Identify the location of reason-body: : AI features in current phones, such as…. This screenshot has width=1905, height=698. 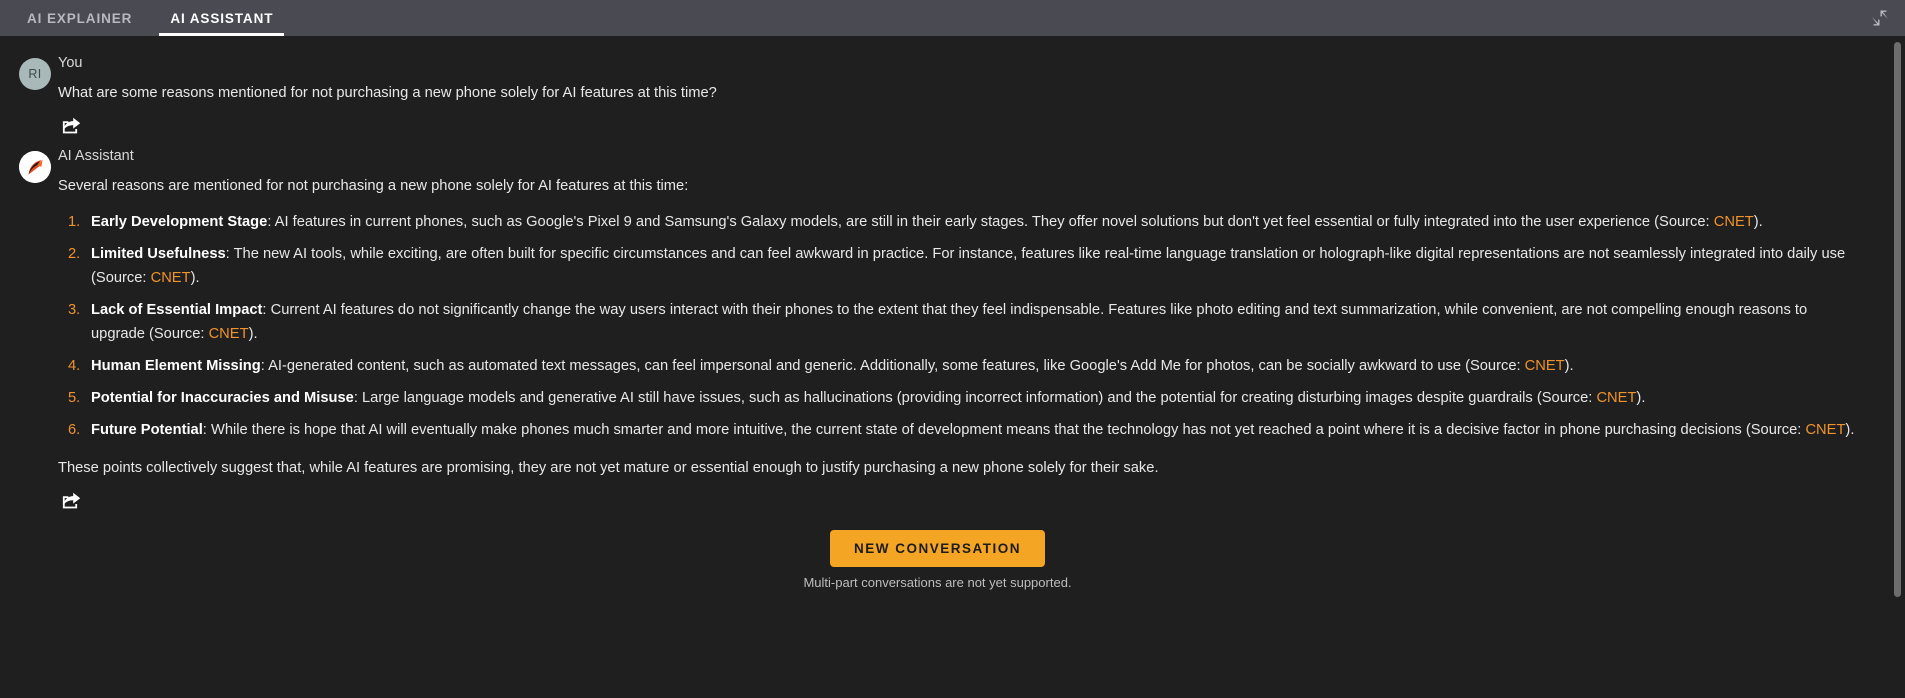
(990, 221).